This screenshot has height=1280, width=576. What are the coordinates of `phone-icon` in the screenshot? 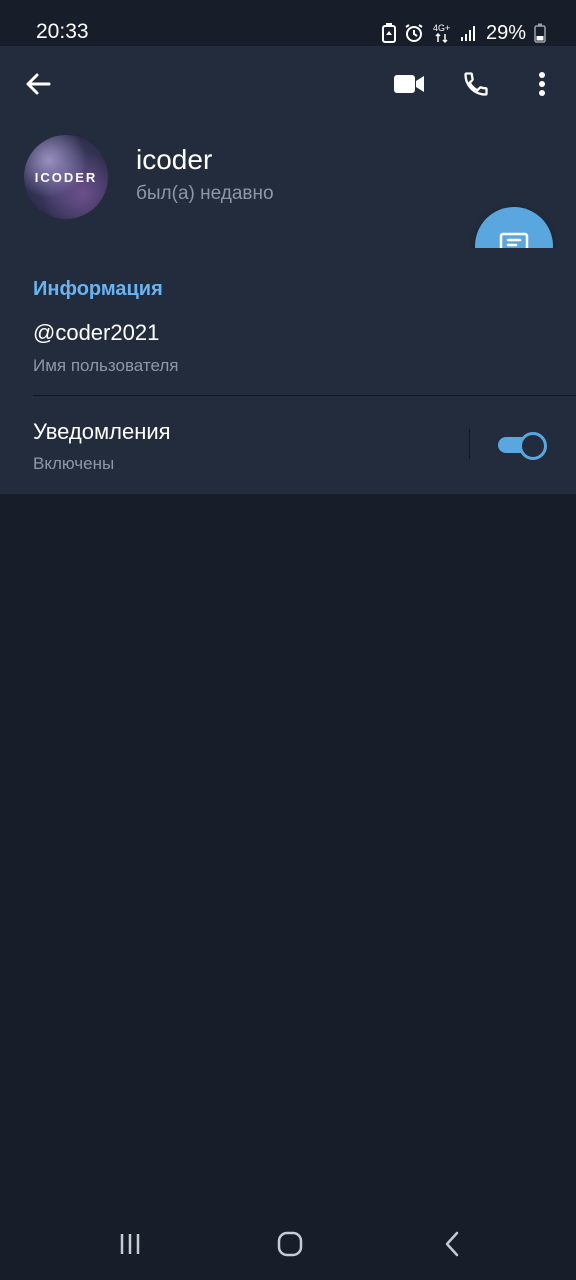 It's located at (476, 86).